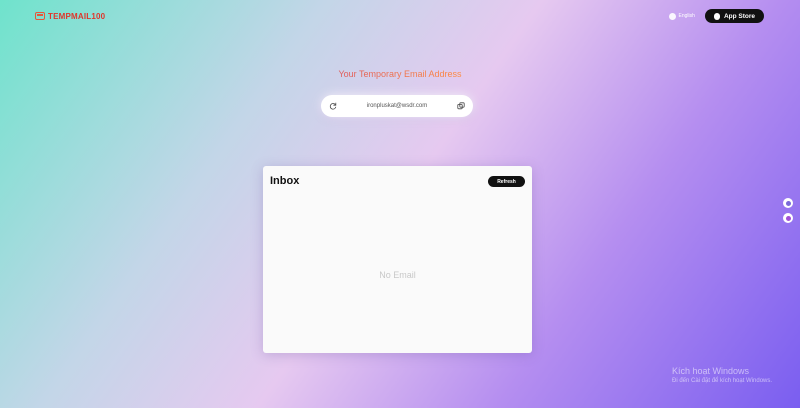 This screenshot has width=800, height=408. Describe the element at coordinates (397, 275) in the screenshot. I see `empty-inbox-message: No Email` at that location.